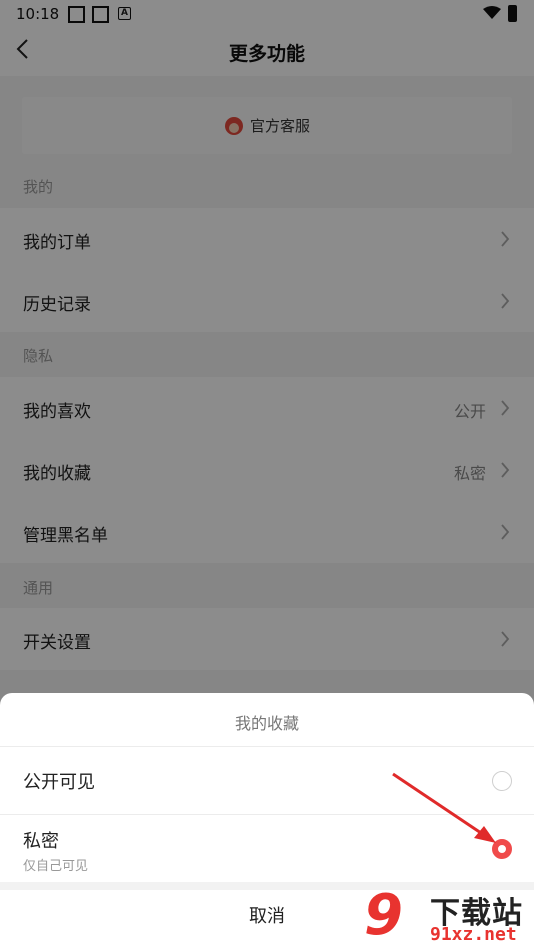 The width and height of the screenshot is (534, 950). Describe the element at coordinates (383, 915) in the screenshot. I see `watermark-digit: 9` at that location.